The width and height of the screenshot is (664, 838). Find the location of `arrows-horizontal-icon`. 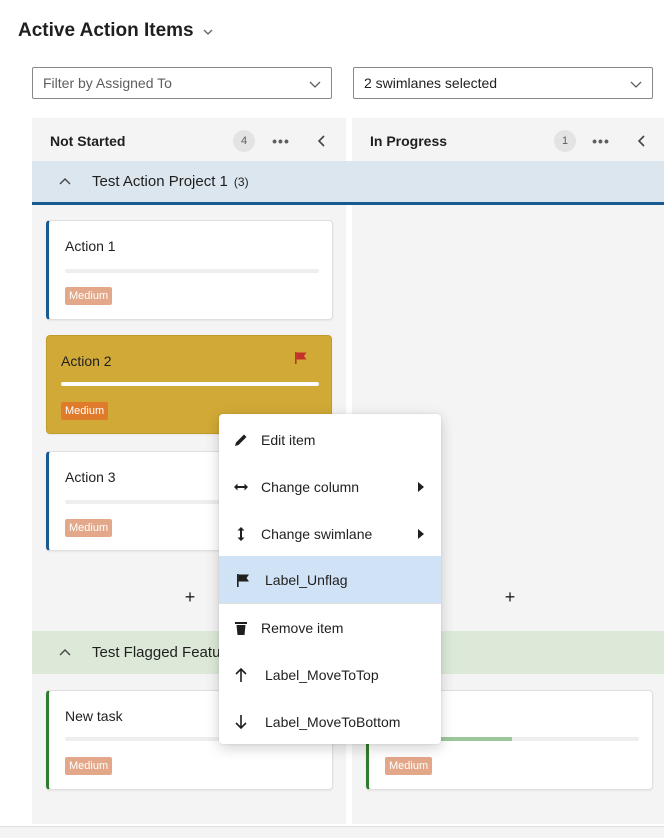

arrows-horizontal-icon is located at coordinates (241, 486).